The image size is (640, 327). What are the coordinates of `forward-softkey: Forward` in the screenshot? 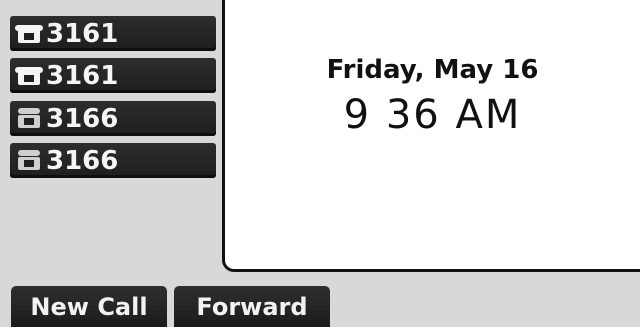 It's located at (252, 306).